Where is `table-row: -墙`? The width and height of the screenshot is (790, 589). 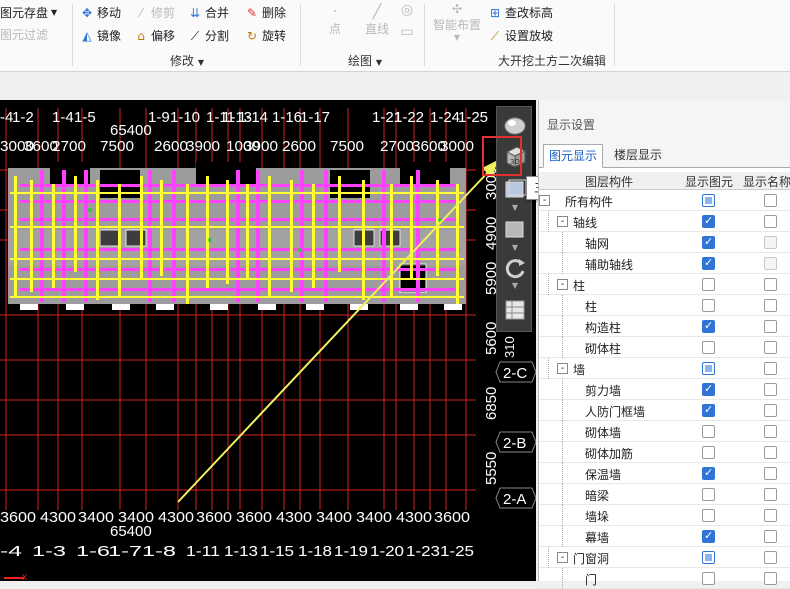
table-row: -墙 is located at coordinates (664, 368).